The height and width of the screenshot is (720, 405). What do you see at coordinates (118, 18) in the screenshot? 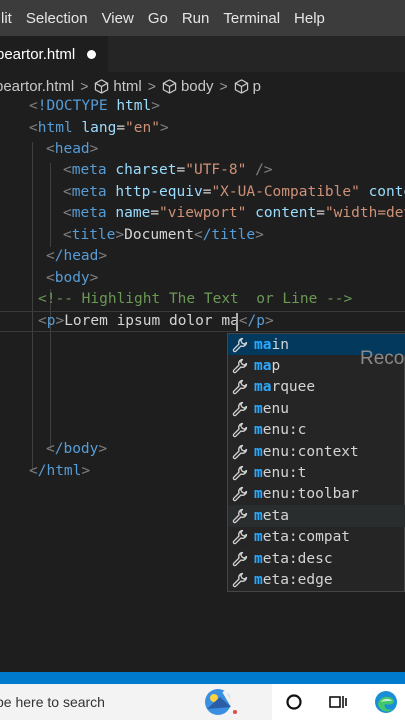
I see `menu-view: View` at bounding box center [118, 18].